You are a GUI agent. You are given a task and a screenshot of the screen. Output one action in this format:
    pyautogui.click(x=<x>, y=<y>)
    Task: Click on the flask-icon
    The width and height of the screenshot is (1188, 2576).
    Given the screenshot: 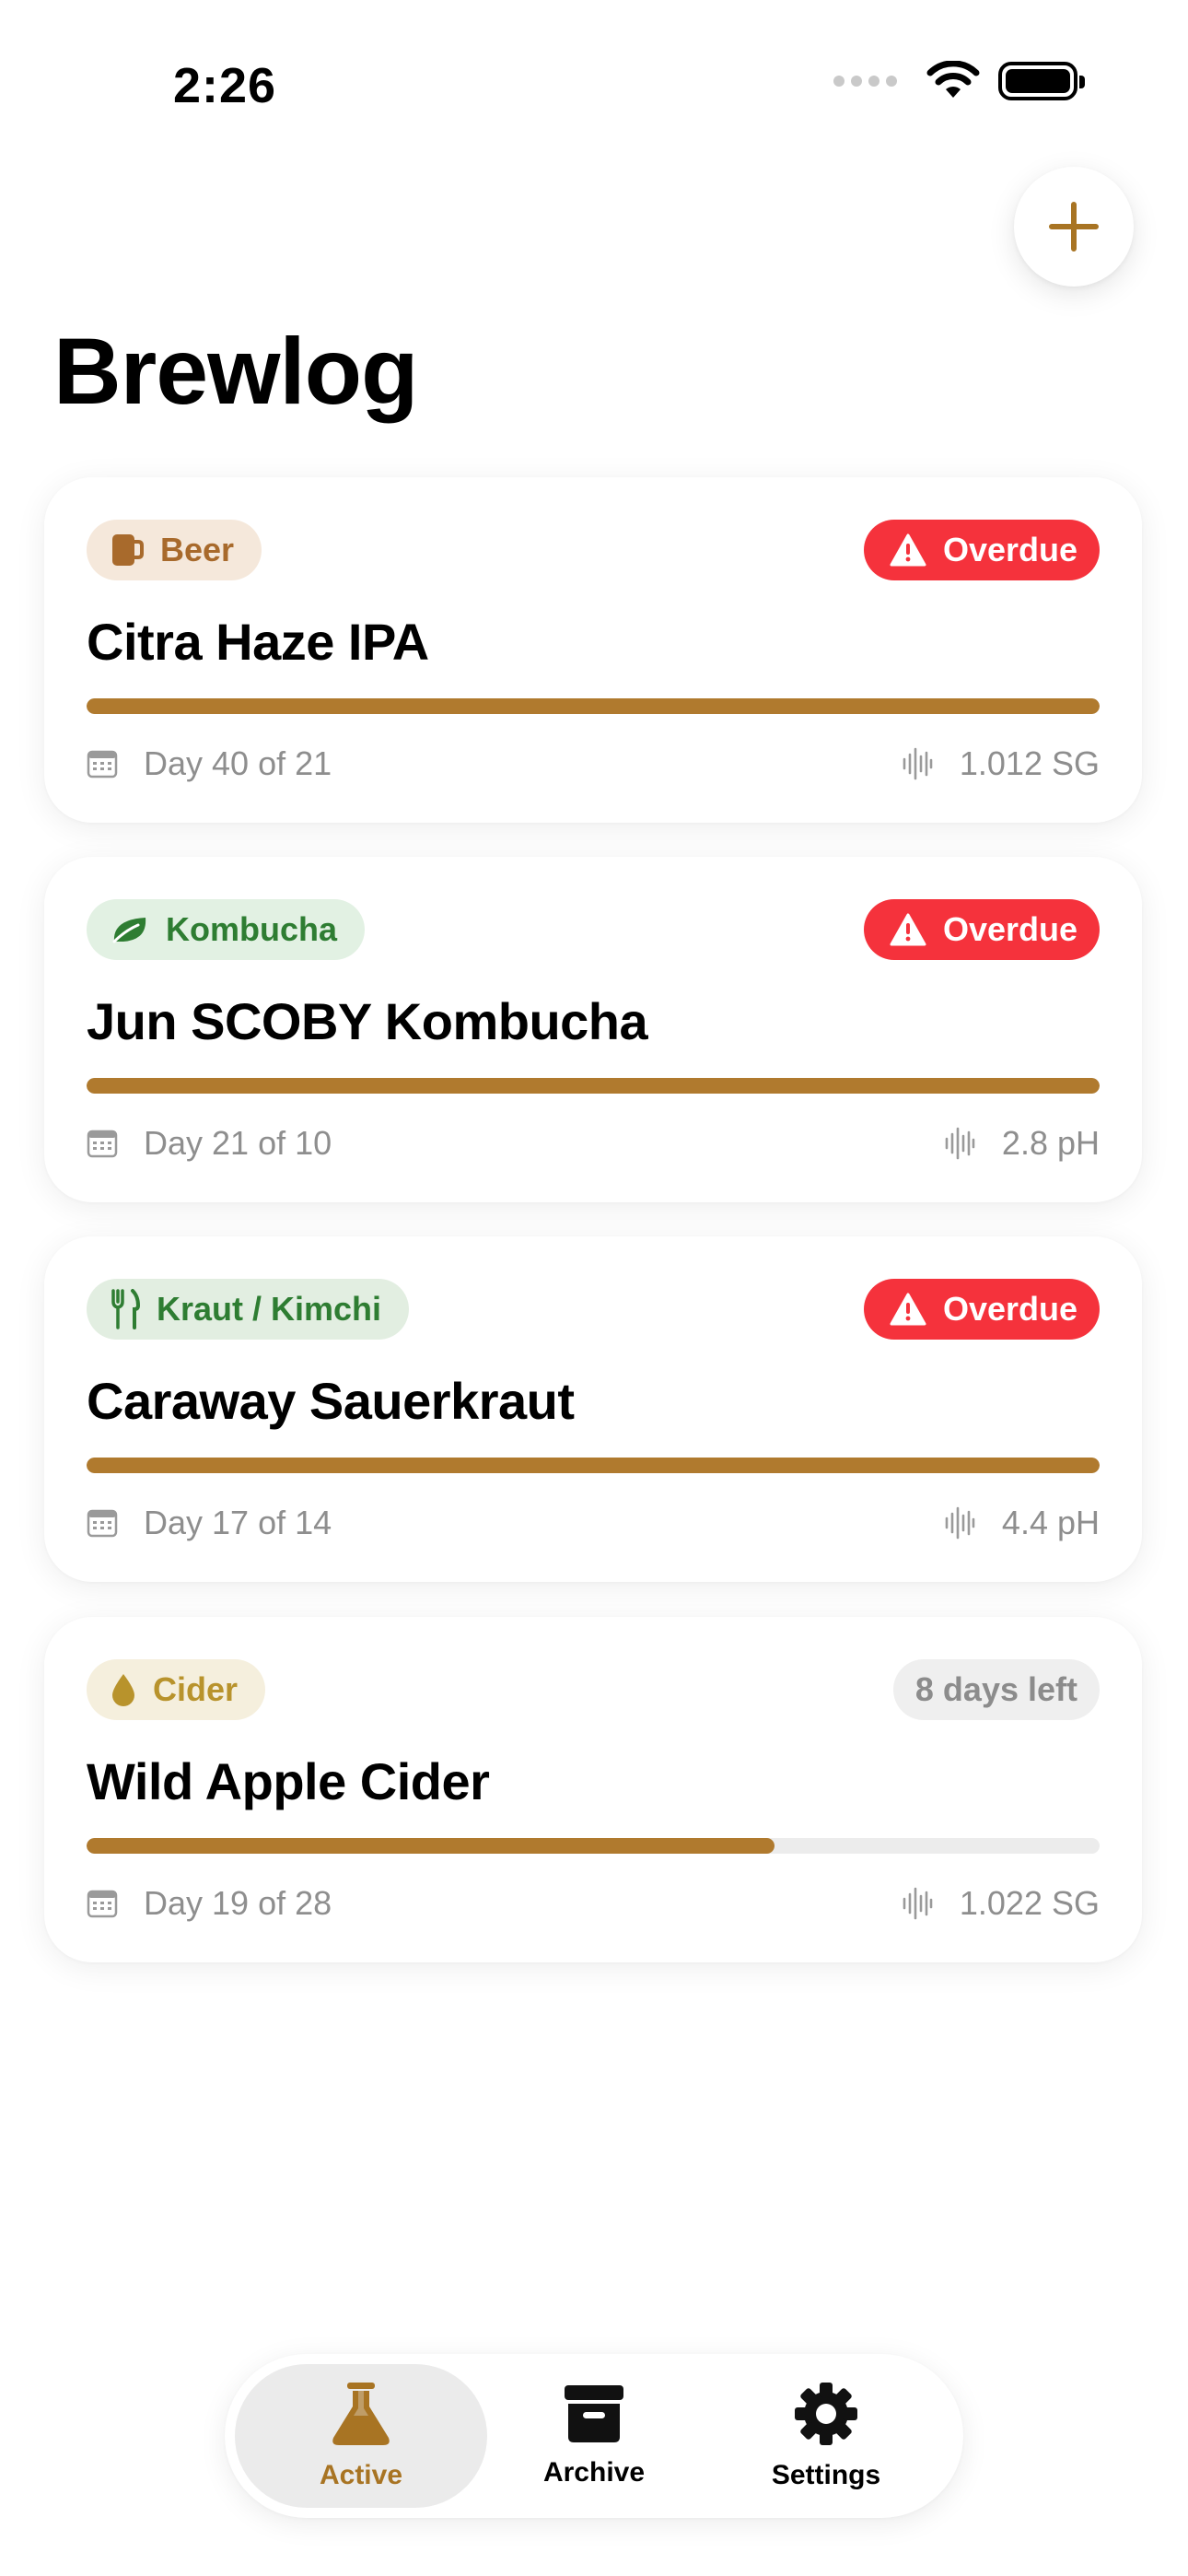 What is the action you would take?
    pyautogui.click(x=361, y=2414)
    